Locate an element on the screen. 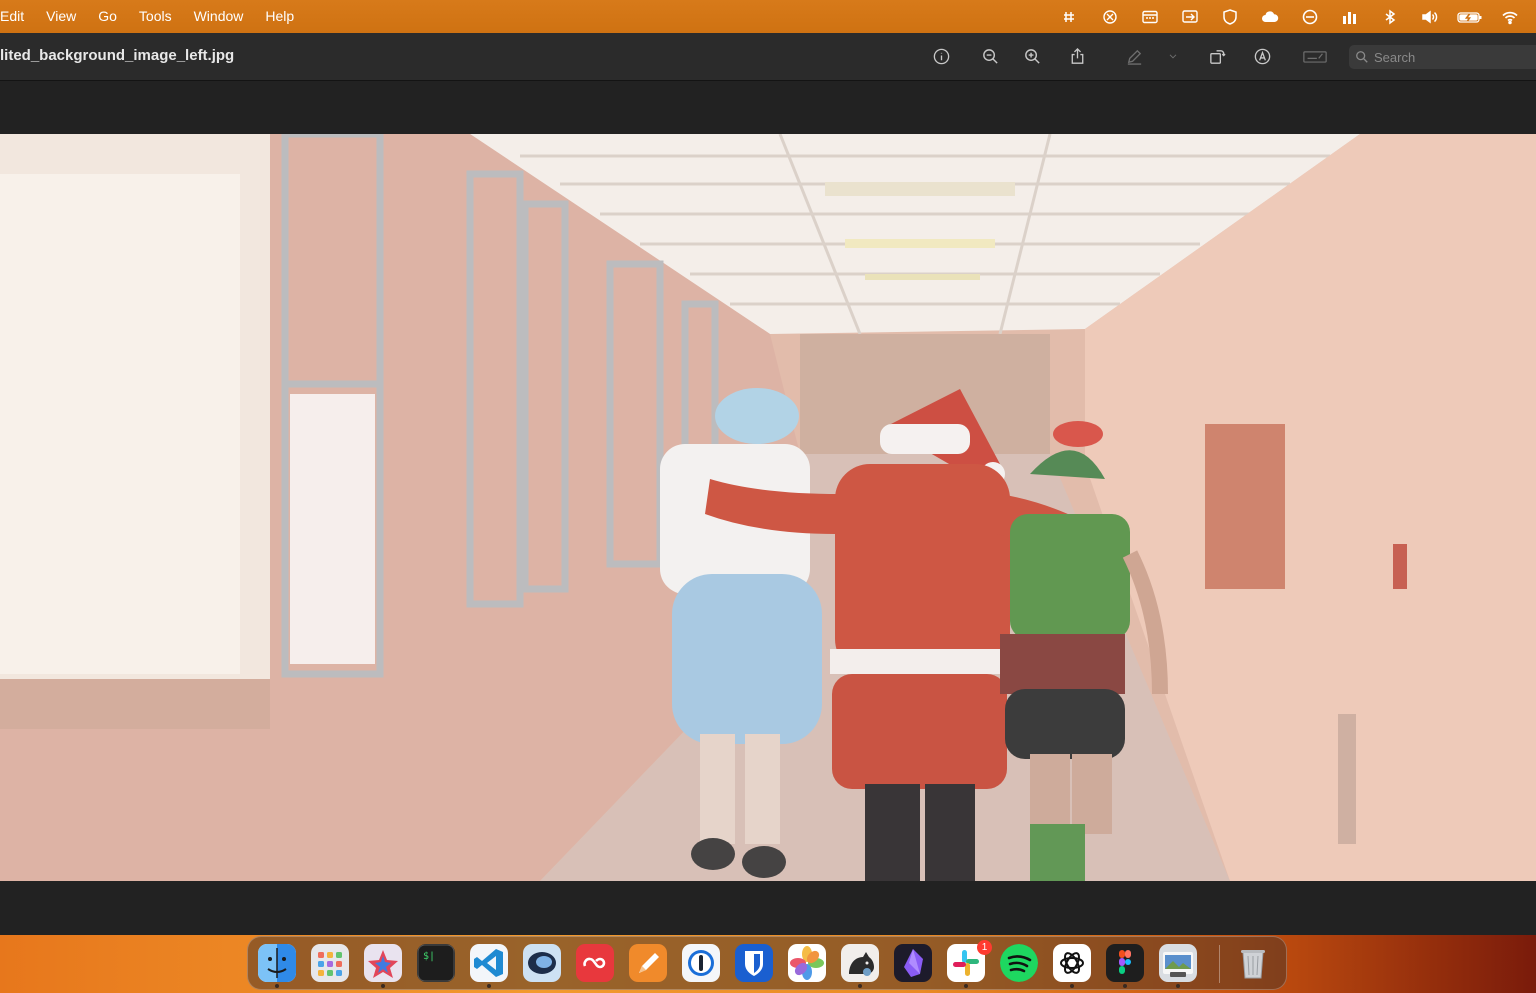 Image resolution: width=1536 pixels, height=993 pixels. chevron-down-icon is located at coordinates (1173, 56).